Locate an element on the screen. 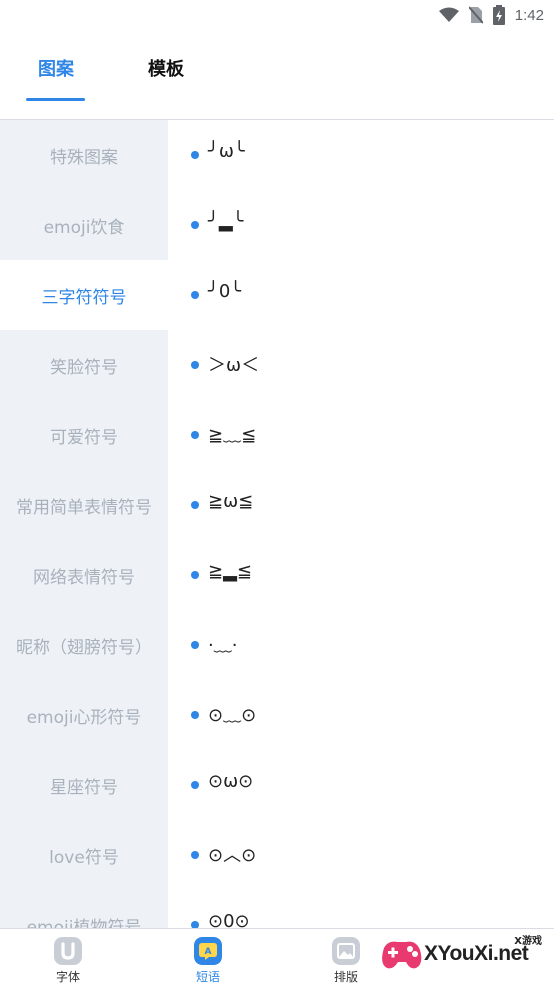  symbol-text: ⊙0⊙ is located at coordinates (229, 919).